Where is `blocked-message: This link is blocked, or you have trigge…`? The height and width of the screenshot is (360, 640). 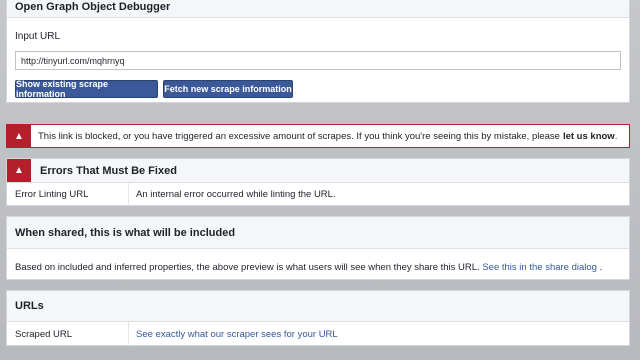 blocked-message: This link is blocked, or you have trigge… is located at coordinates (324, 136).